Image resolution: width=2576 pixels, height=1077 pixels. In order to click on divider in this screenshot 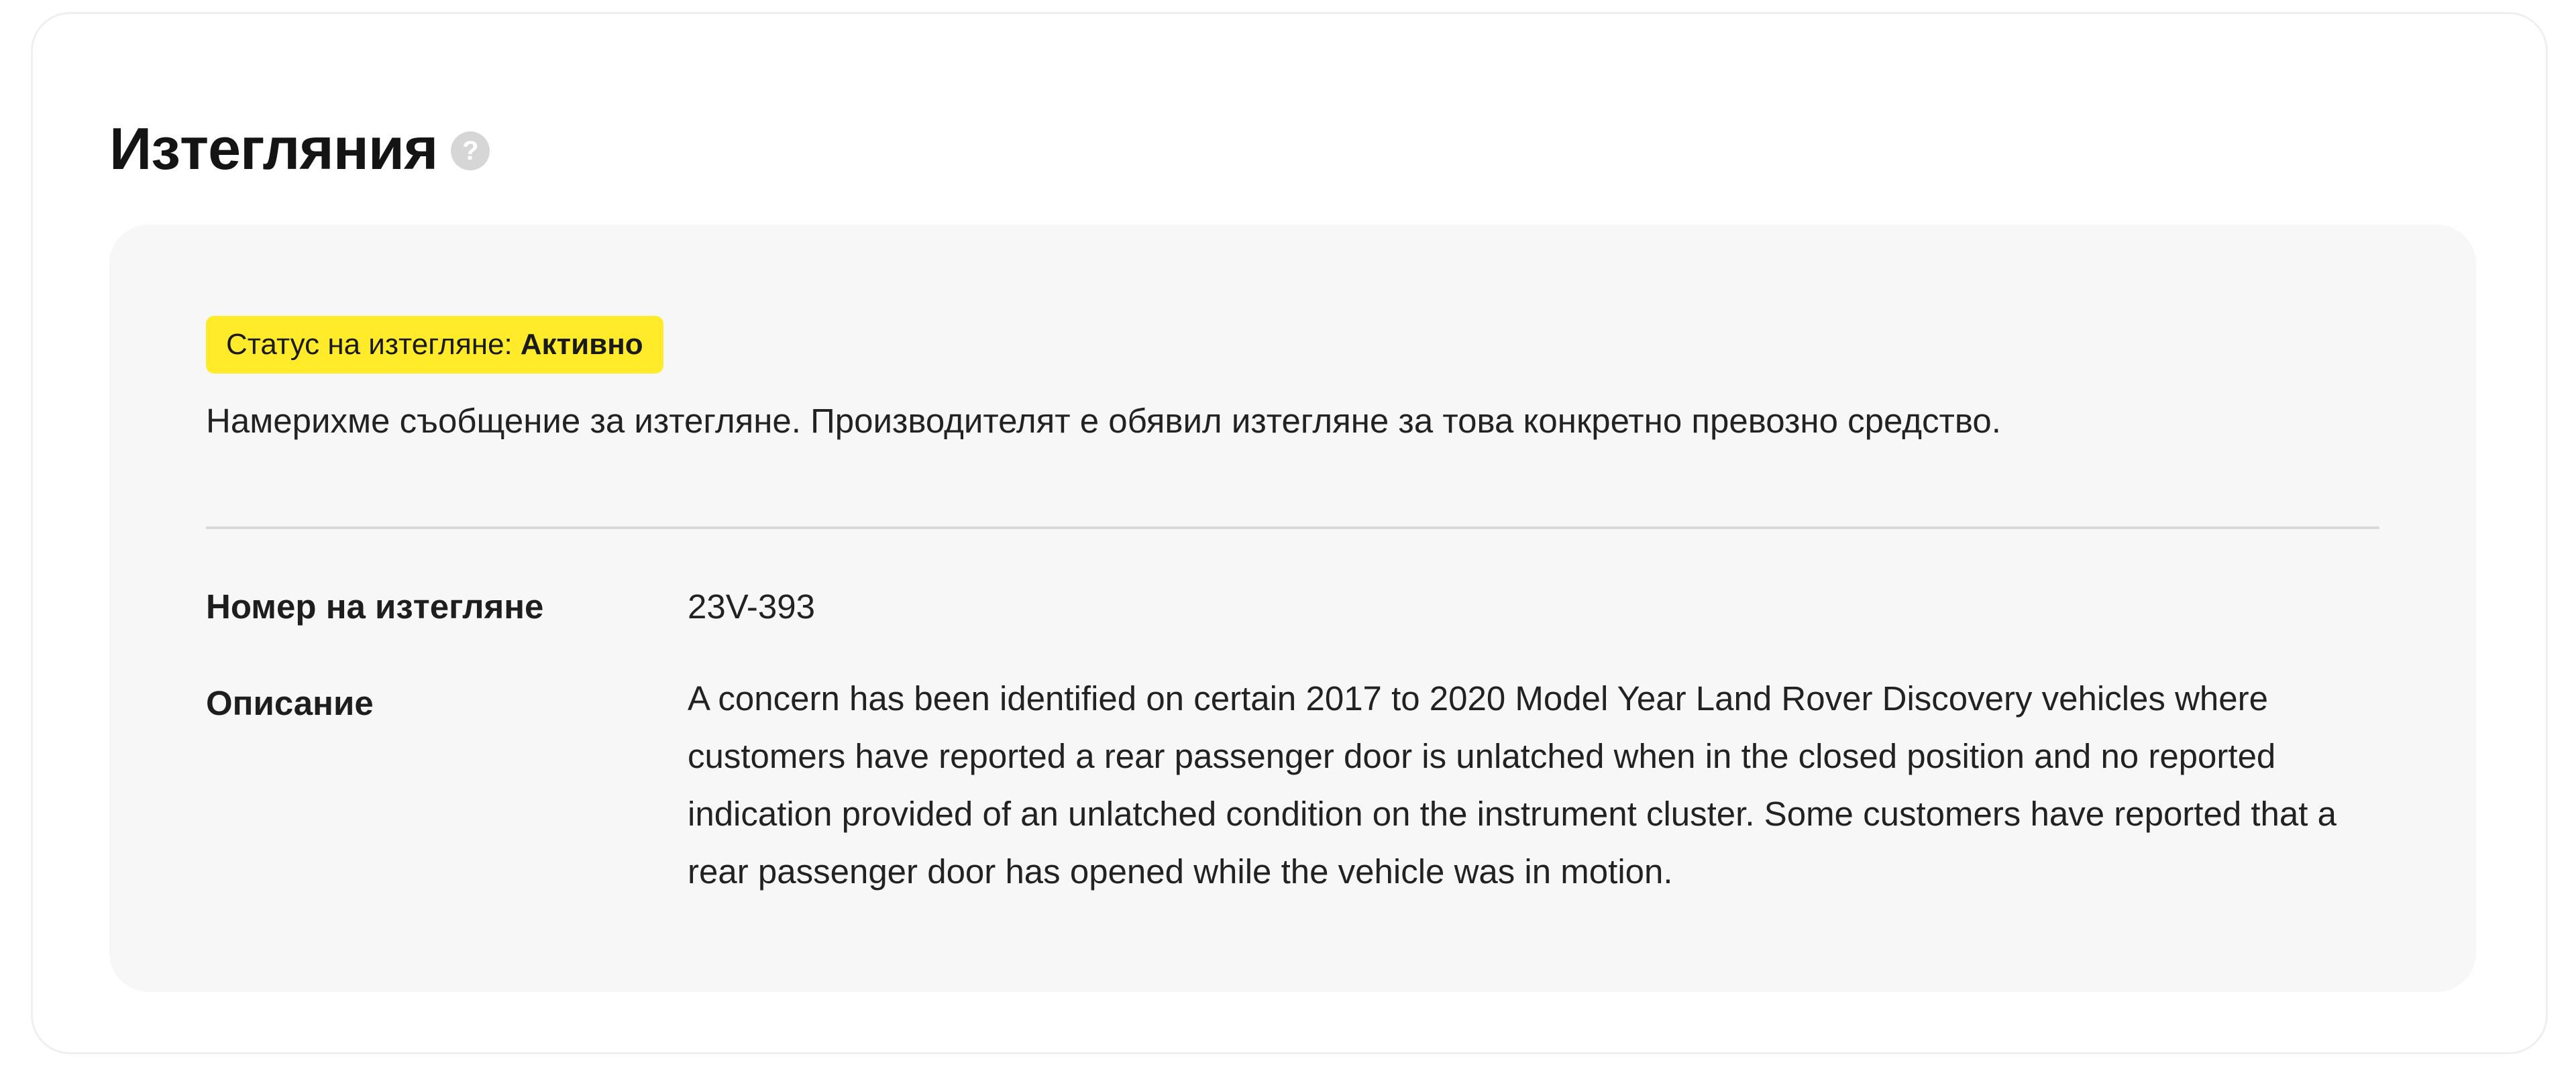, I will do `click(1292, 527)`.